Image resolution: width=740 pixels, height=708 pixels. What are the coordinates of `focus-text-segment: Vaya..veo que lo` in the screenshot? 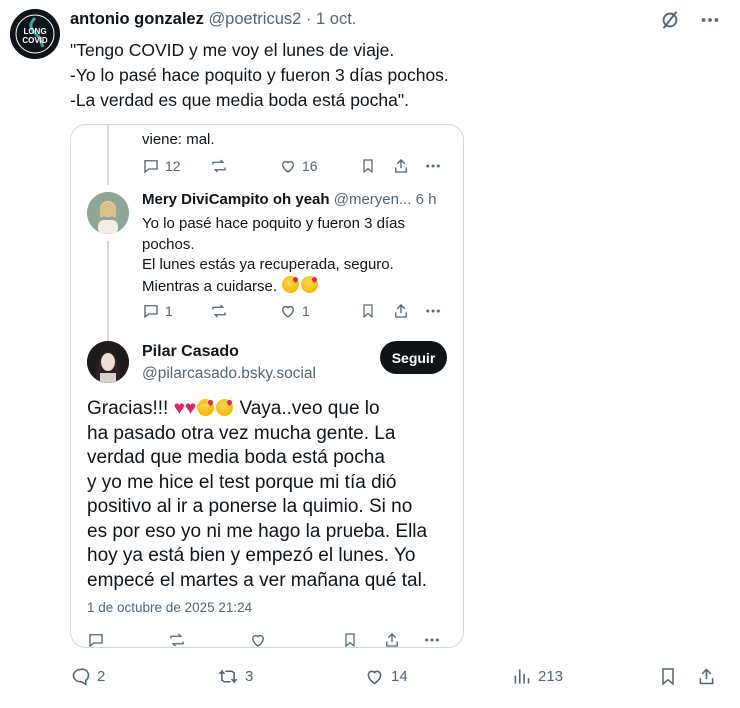 It's located at (309, 408).